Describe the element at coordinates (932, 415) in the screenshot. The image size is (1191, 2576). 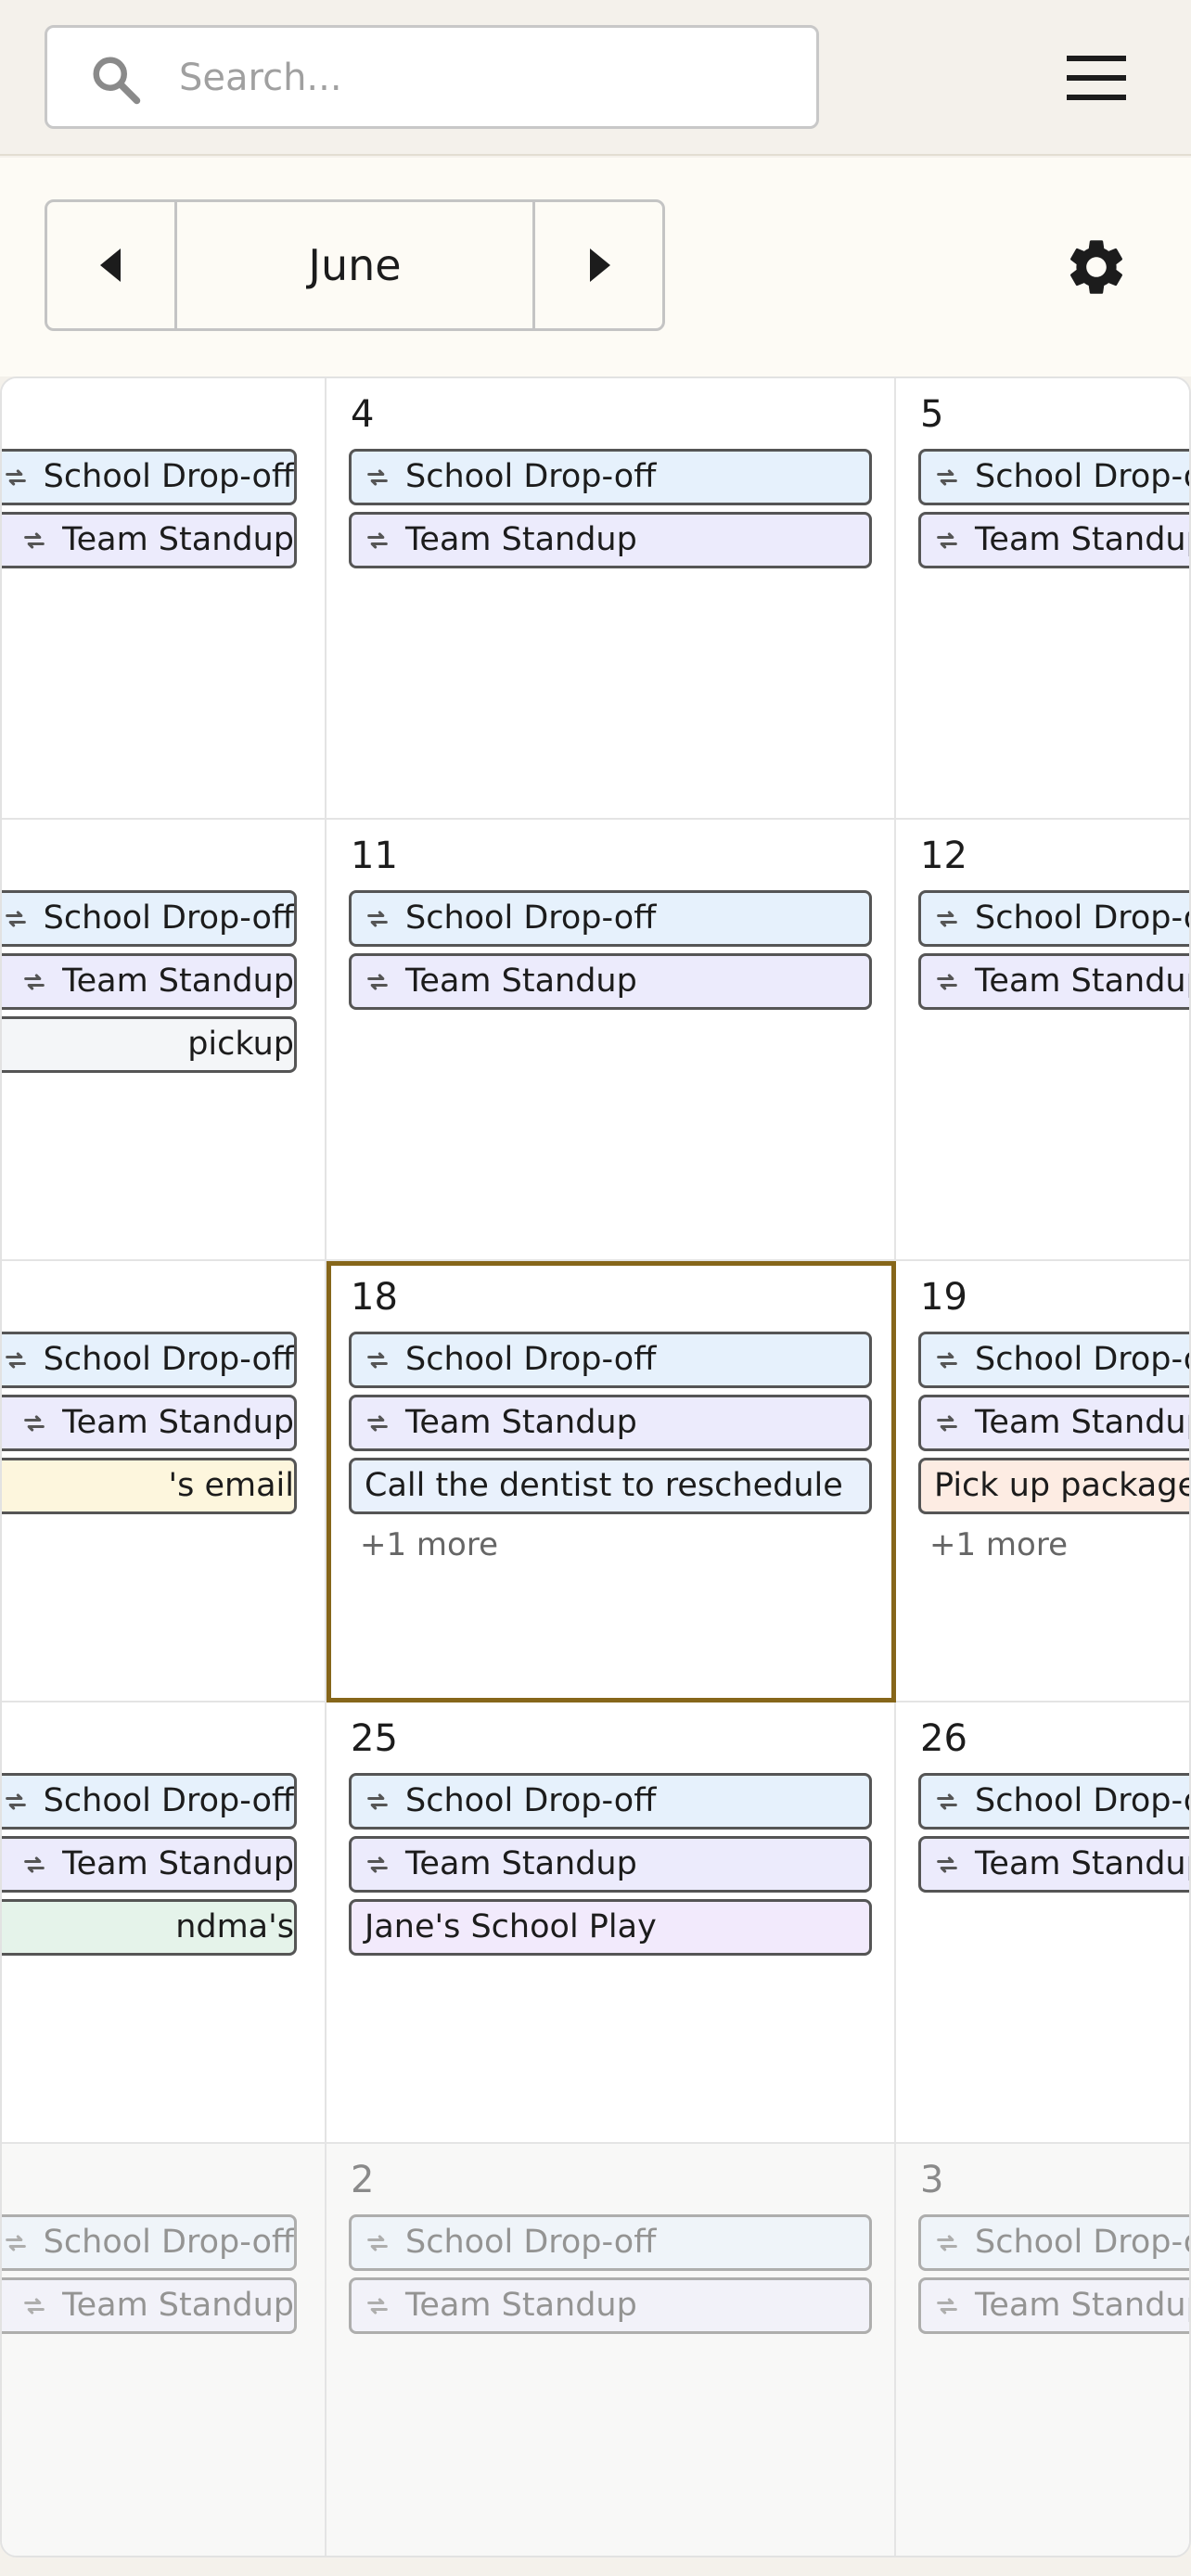
I see `day-number: 5` at that location.